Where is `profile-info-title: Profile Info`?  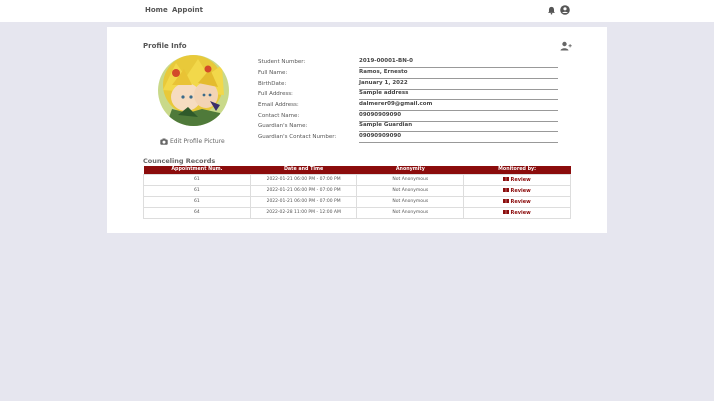
profile-info-title: Profile Info is located at coordinates (165, 46).